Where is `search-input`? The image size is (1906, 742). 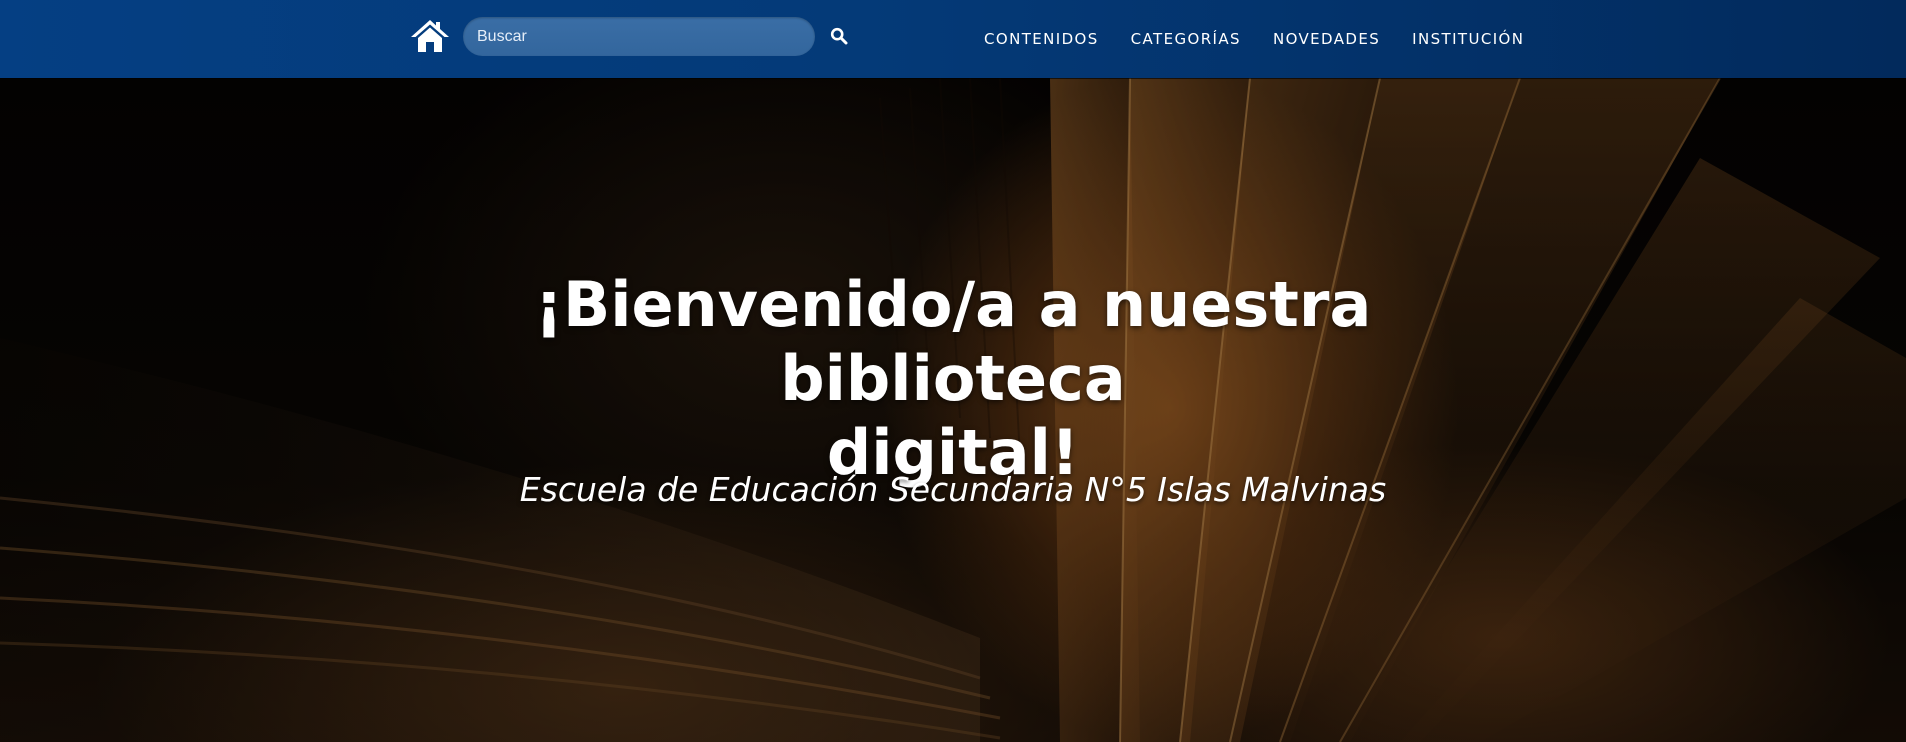 search-input is located at coordinates (639, 36).